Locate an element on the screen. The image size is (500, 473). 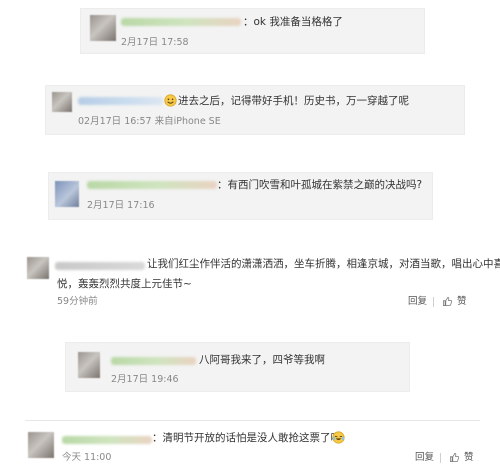
comment-text-line2: 悦，轰轰烈烈共度上元佳节~ is located at coordinates (124, 284).